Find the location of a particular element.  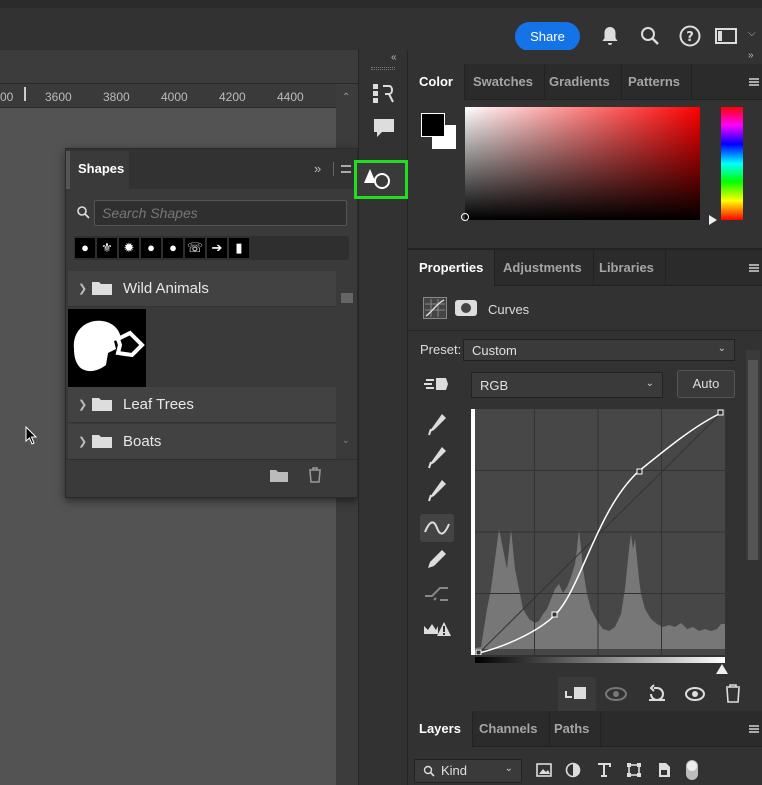

gray-point-eyedropper-icon is located at coordinates (437, 457).